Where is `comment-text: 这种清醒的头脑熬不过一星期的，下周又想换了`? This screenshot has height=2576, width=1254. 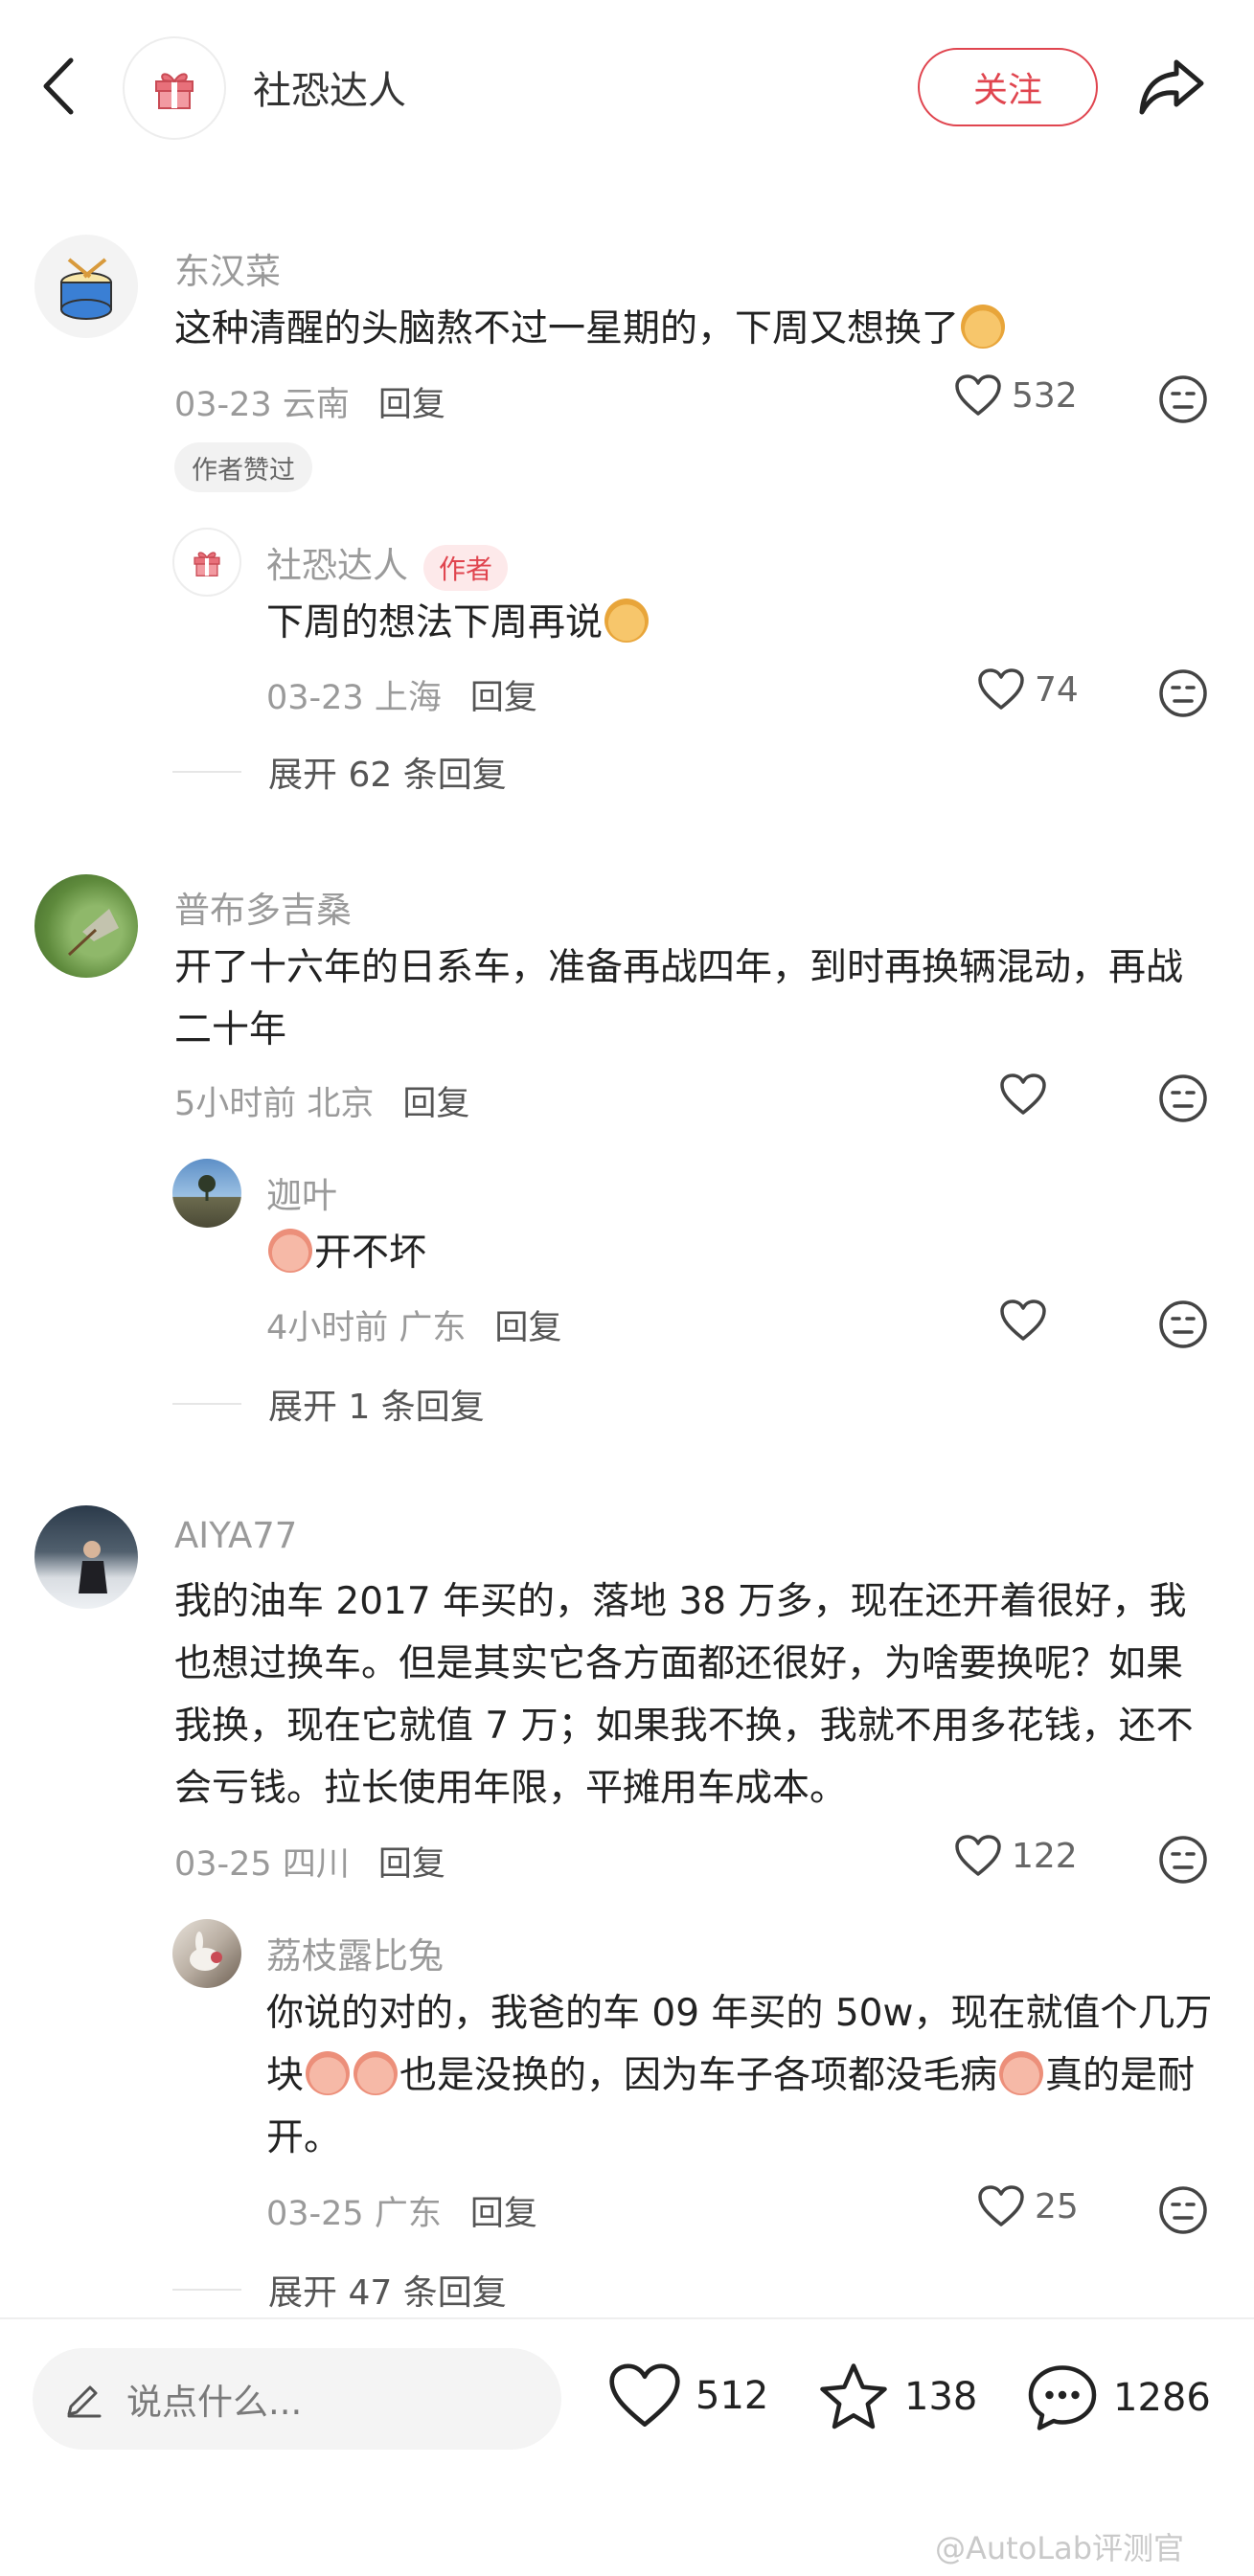
comment-text: 这种清醒的头脑熬不过一星期的，下周又想换了 is located at coordinates (691, 329).